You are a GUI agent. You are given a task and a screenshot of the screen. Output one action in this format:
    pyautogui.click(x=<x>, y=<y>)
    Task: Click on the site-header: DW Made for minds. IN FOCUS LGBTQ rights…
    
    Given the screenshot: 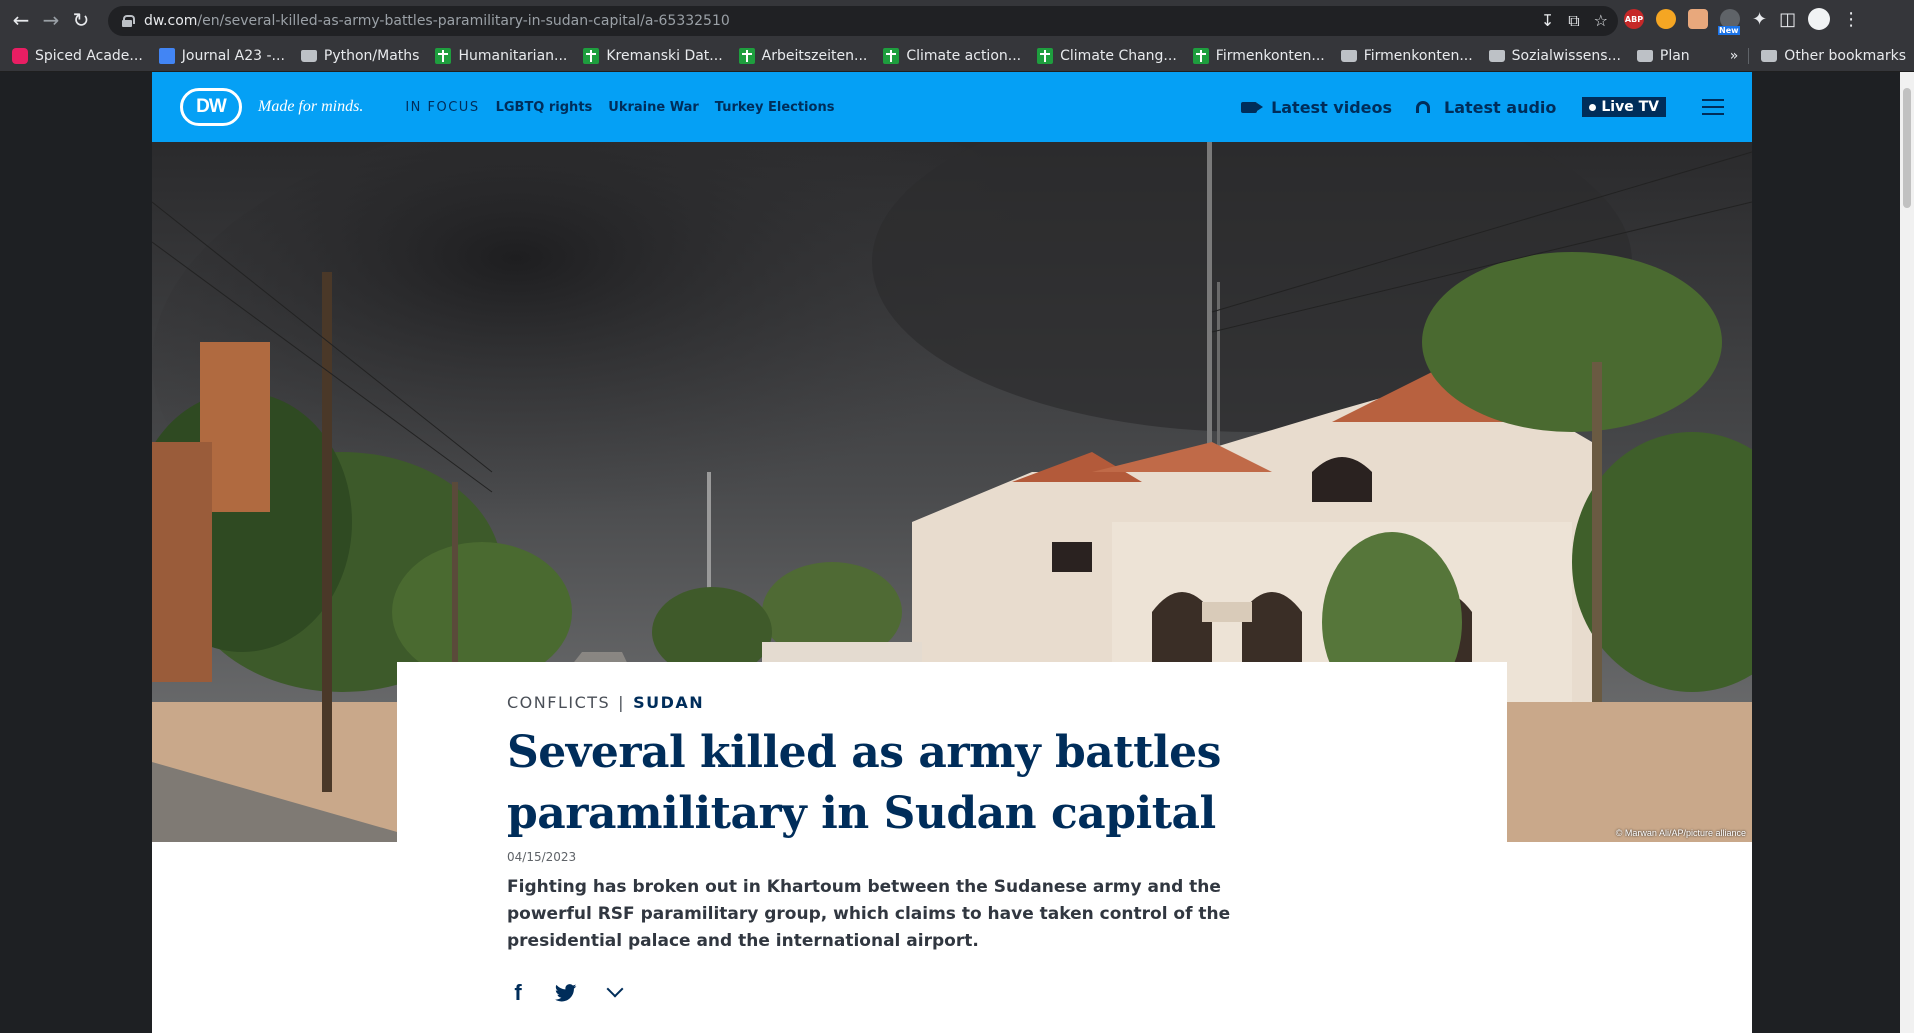 What is the action you would take?
    pyautogui.click(x=952, y=107)
    